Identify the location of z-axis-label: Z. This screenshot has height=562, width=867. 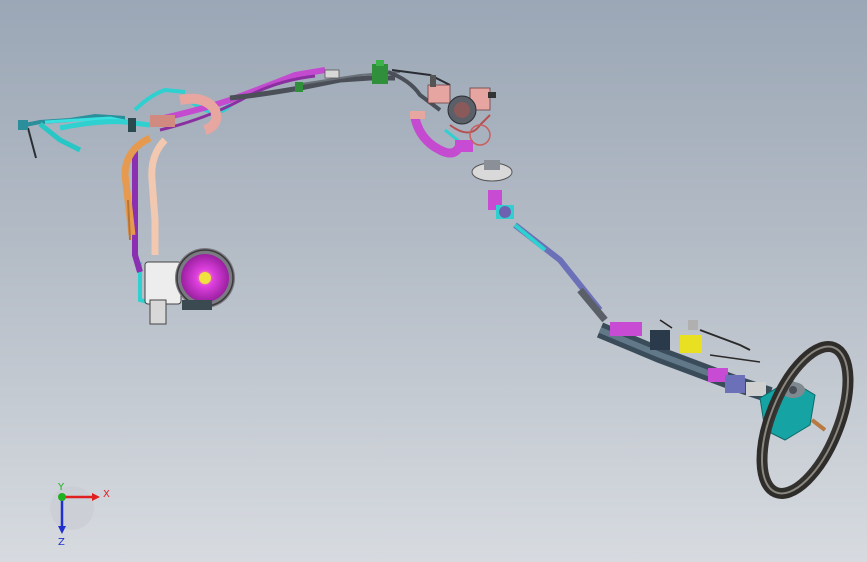
(61, 542).